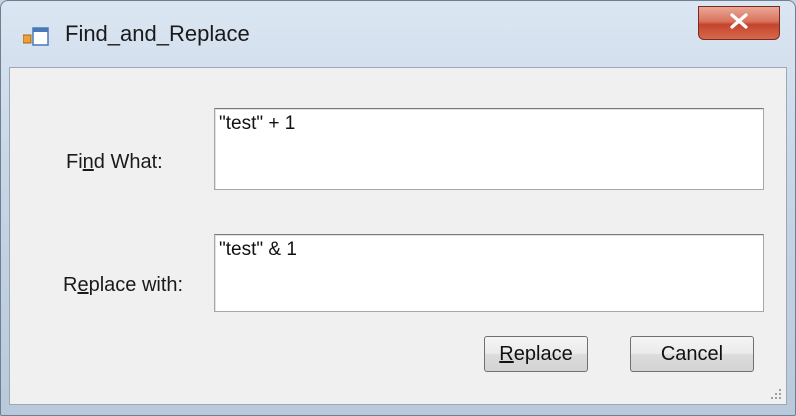 The width and height of the screenshot is (796, 416). I want to click on find-what-label: Find What:, so click(114, 162).